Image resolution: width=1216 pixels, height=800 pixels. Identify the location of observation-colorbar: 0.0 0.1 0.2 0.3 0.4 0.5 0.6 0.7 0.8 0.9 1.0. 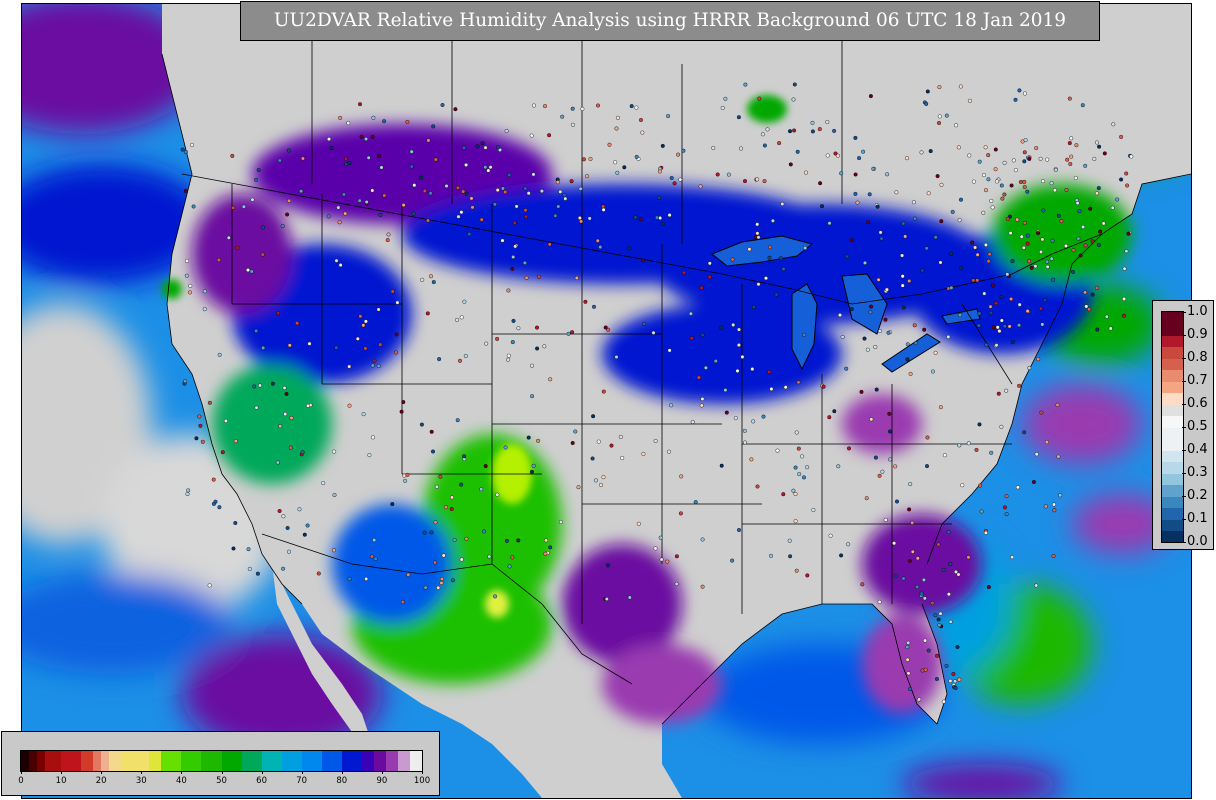
(1183, 425).